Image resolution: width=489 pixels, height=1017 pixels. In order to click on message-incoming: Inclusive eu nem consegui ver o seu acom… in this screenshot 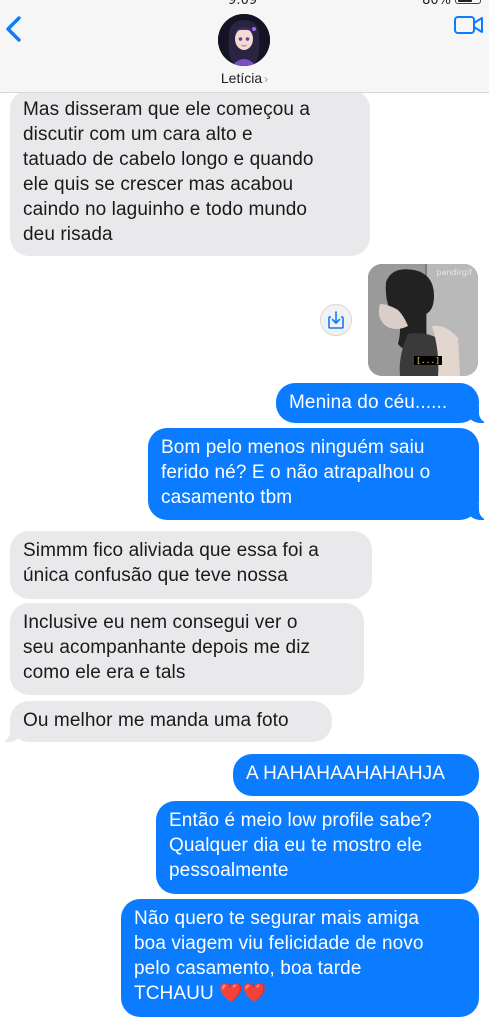, I will do `click(187, 649)`.